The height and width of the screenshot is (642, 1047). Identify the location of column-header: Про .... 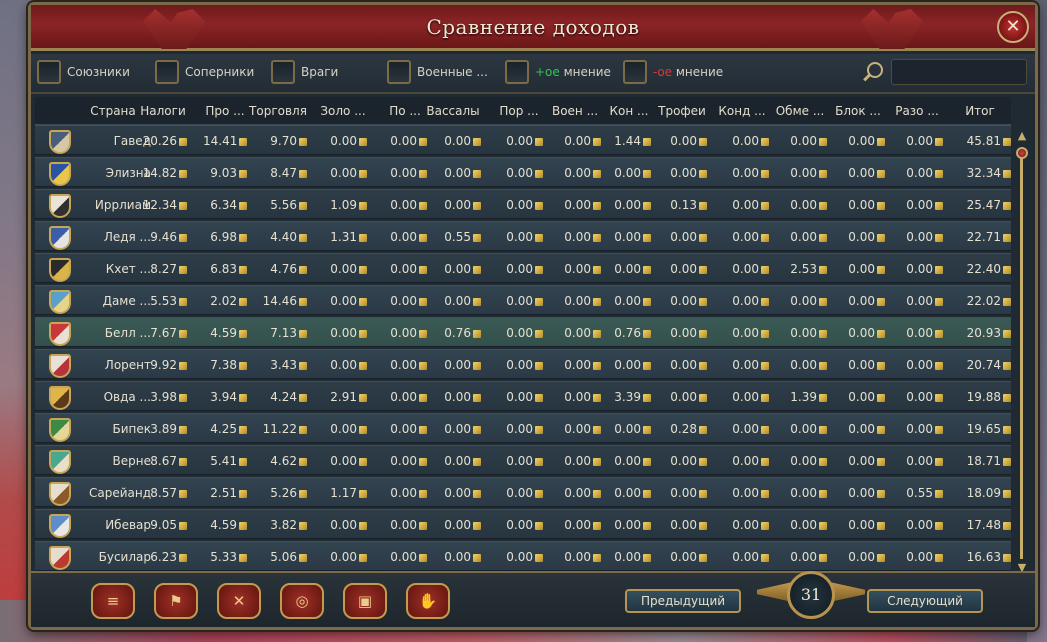
(225, 111).